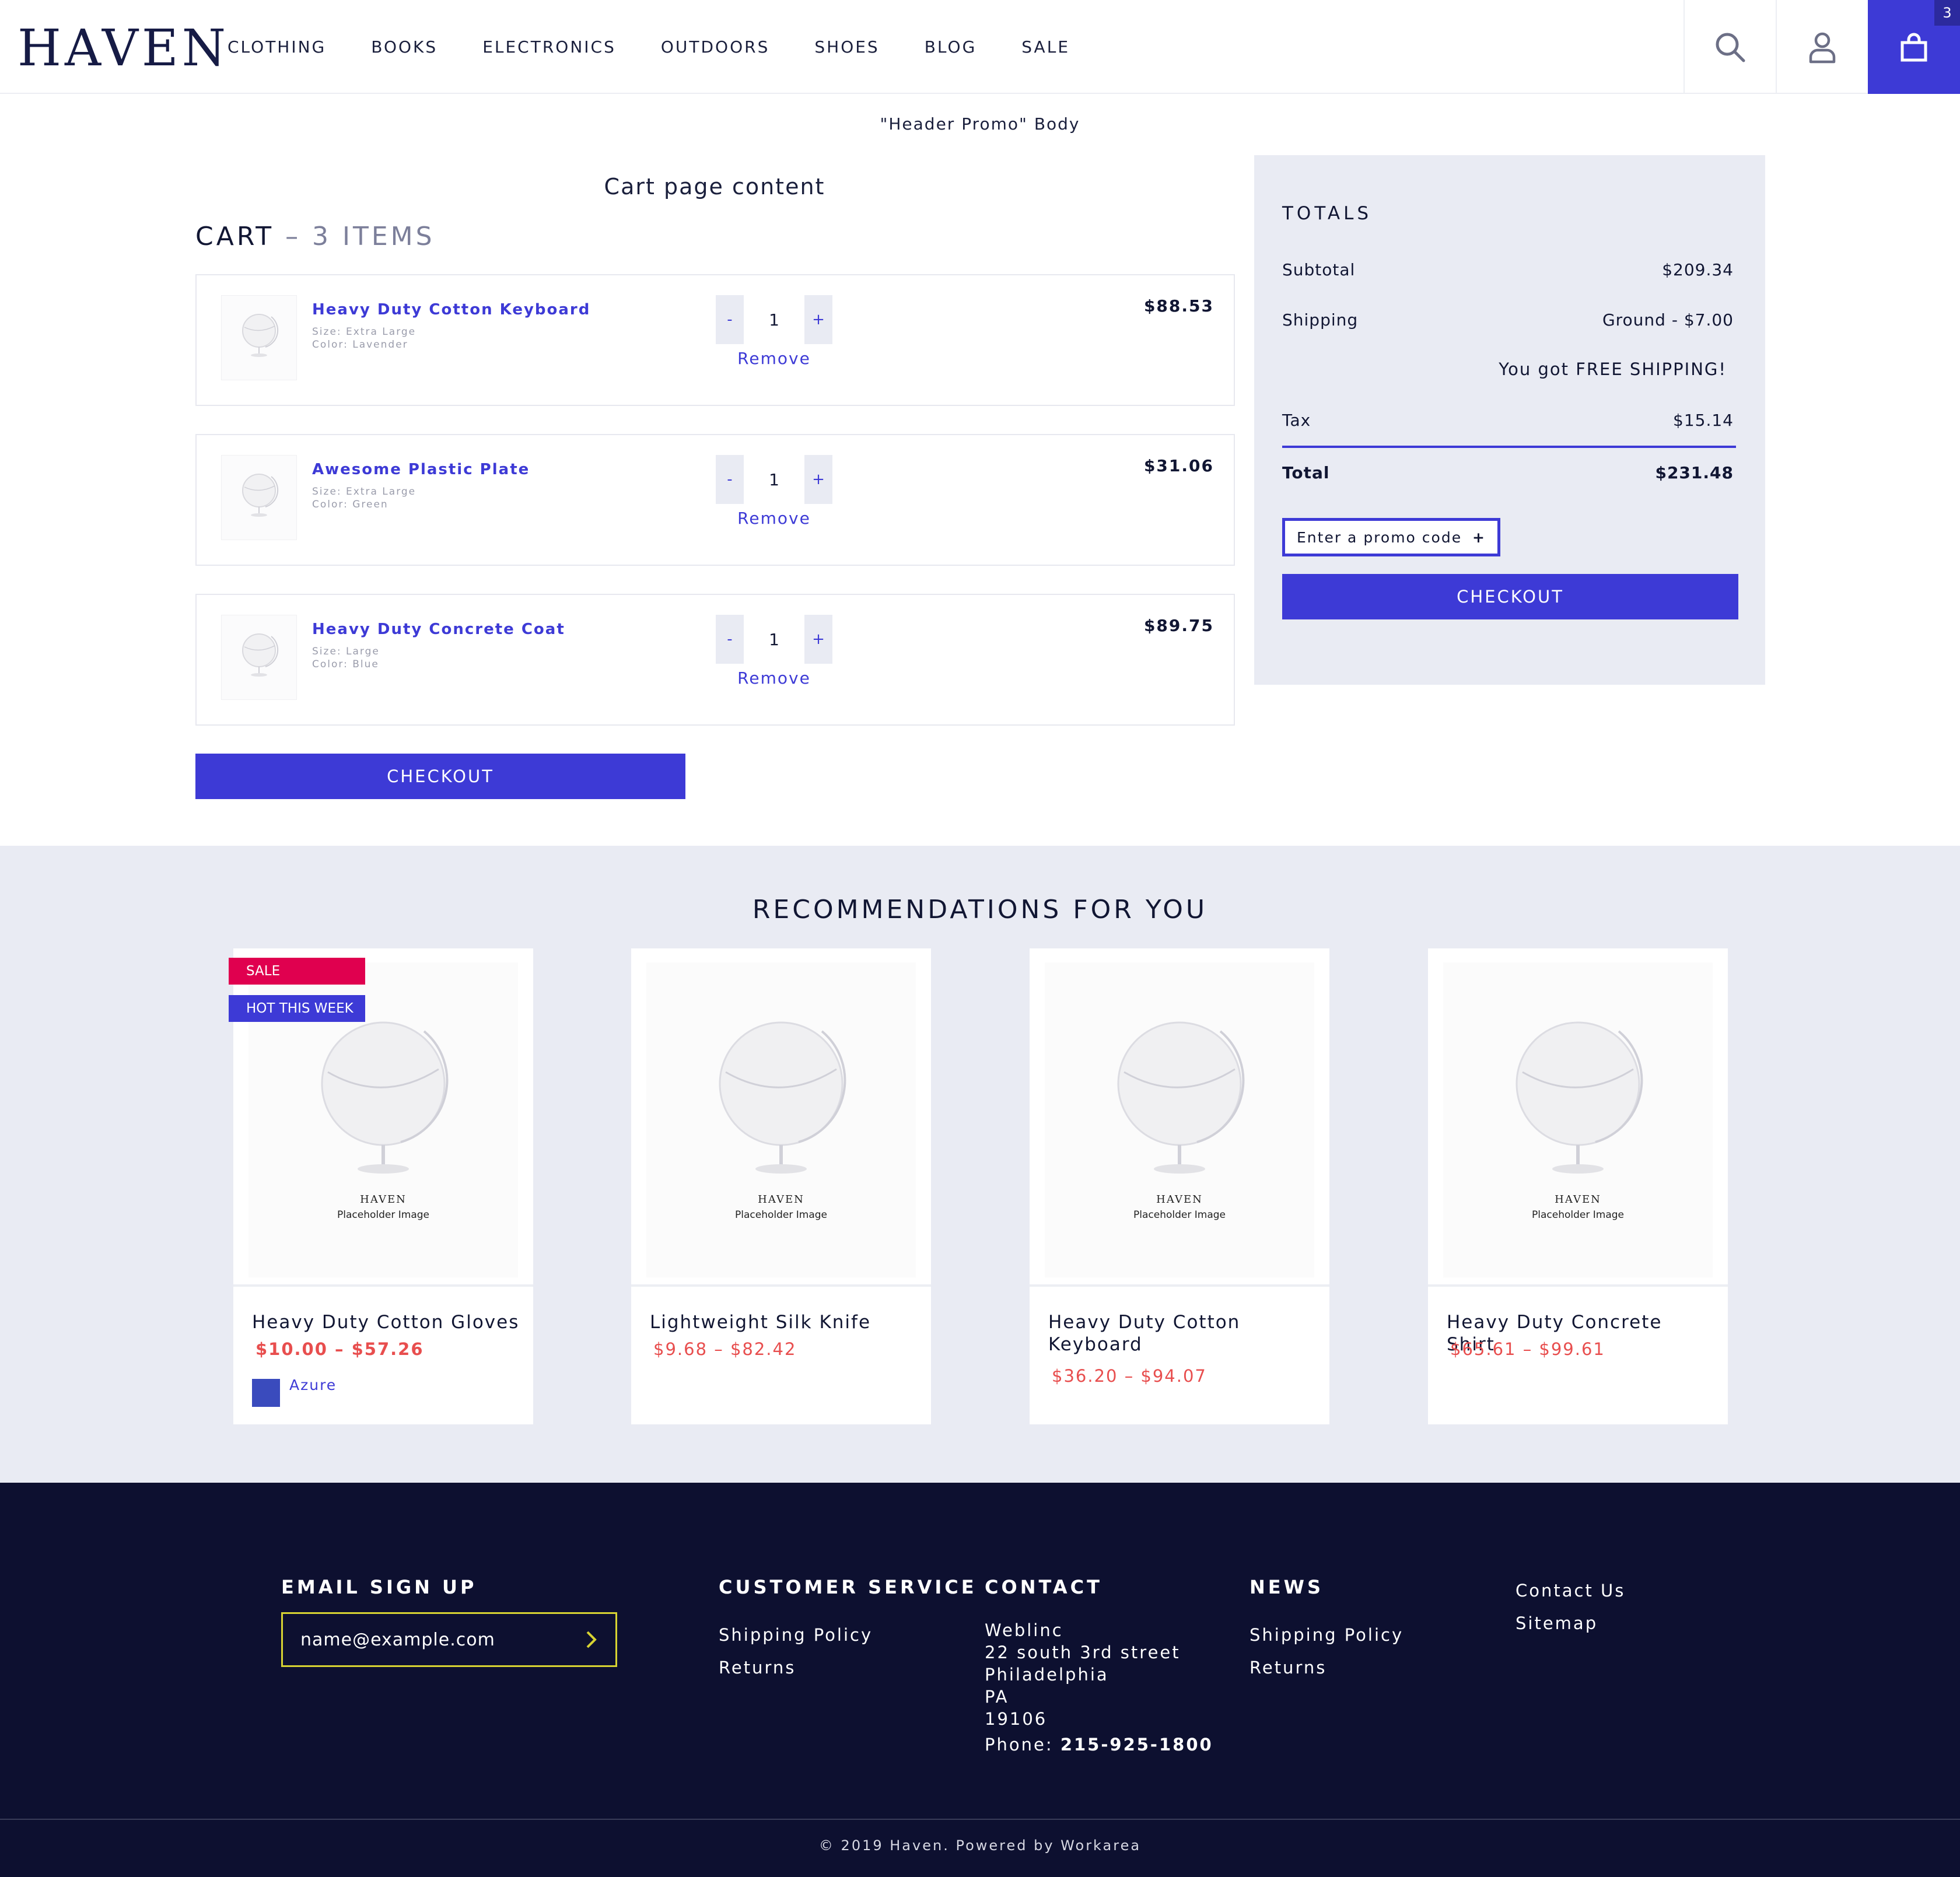  I want to click on cart-item-name: Heavy Duty Cotton Keyboard, so click(451, 309).